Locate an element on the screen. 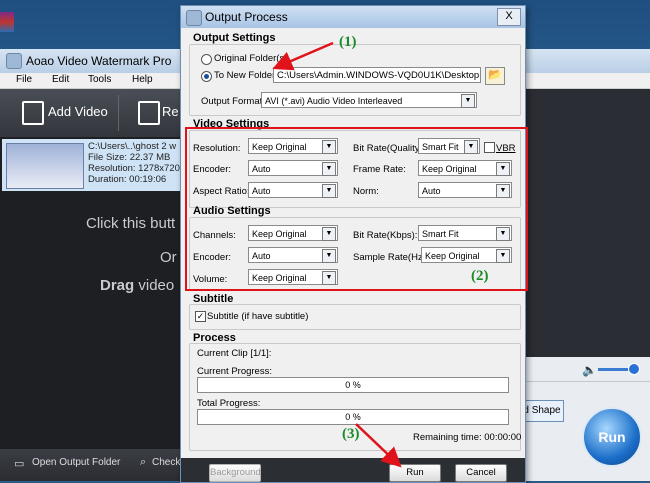  annotation-2: (2) is located at coordinates (480, 276).